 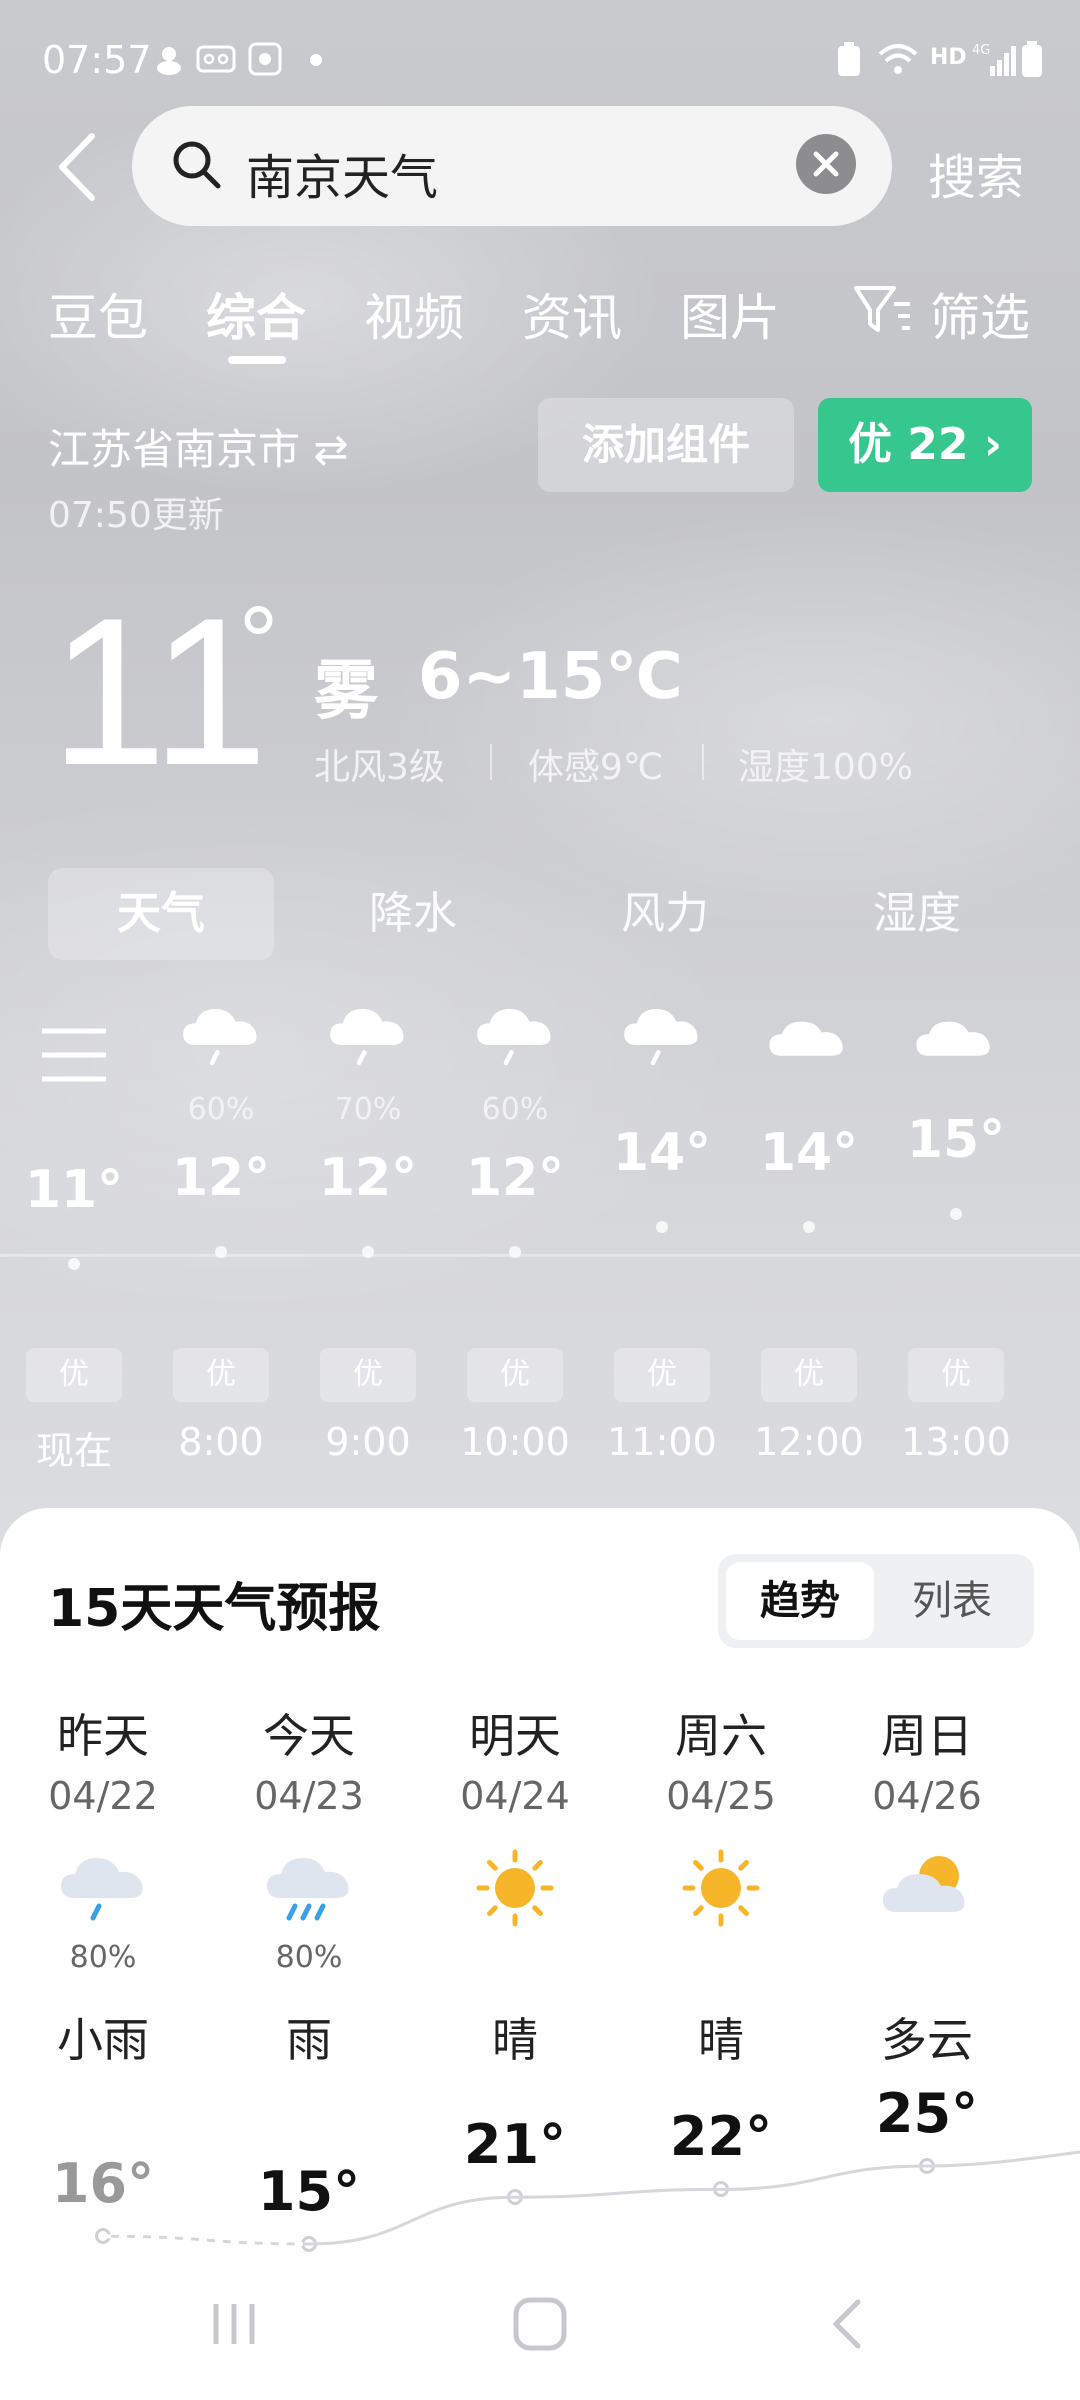 I want to click on battery-saver-icon, so click(x=849, y=59).